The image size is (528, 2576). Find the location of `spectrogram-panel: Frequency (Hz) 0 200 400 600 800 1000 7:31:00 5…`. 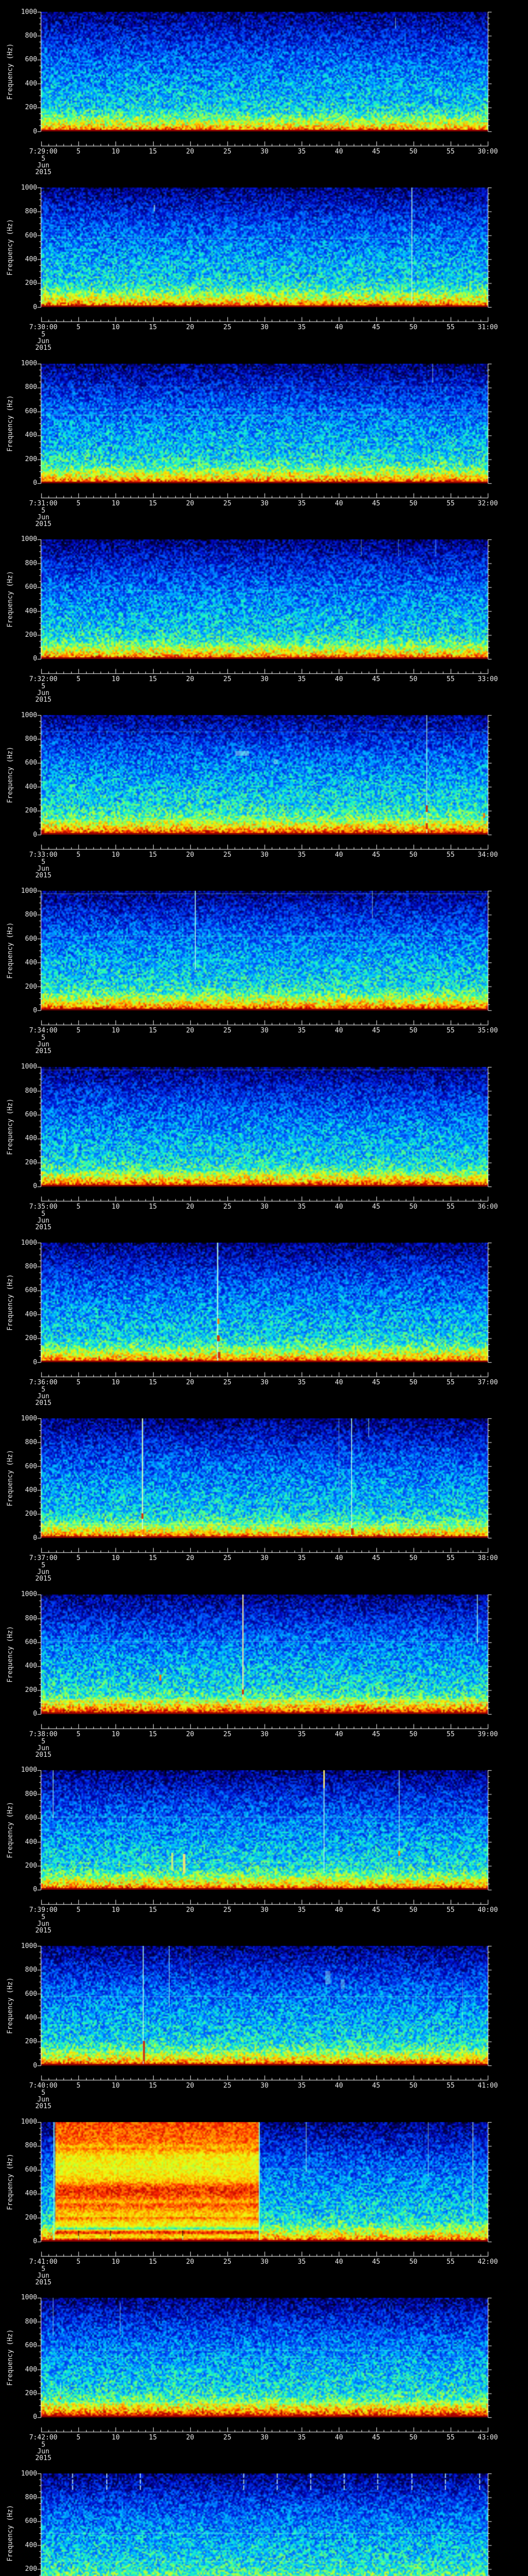

spectrogram-panel: Frequency (Hz) 0 200 400 600 800 1000 7:31:00 5… is located at coordinates (264, 440).